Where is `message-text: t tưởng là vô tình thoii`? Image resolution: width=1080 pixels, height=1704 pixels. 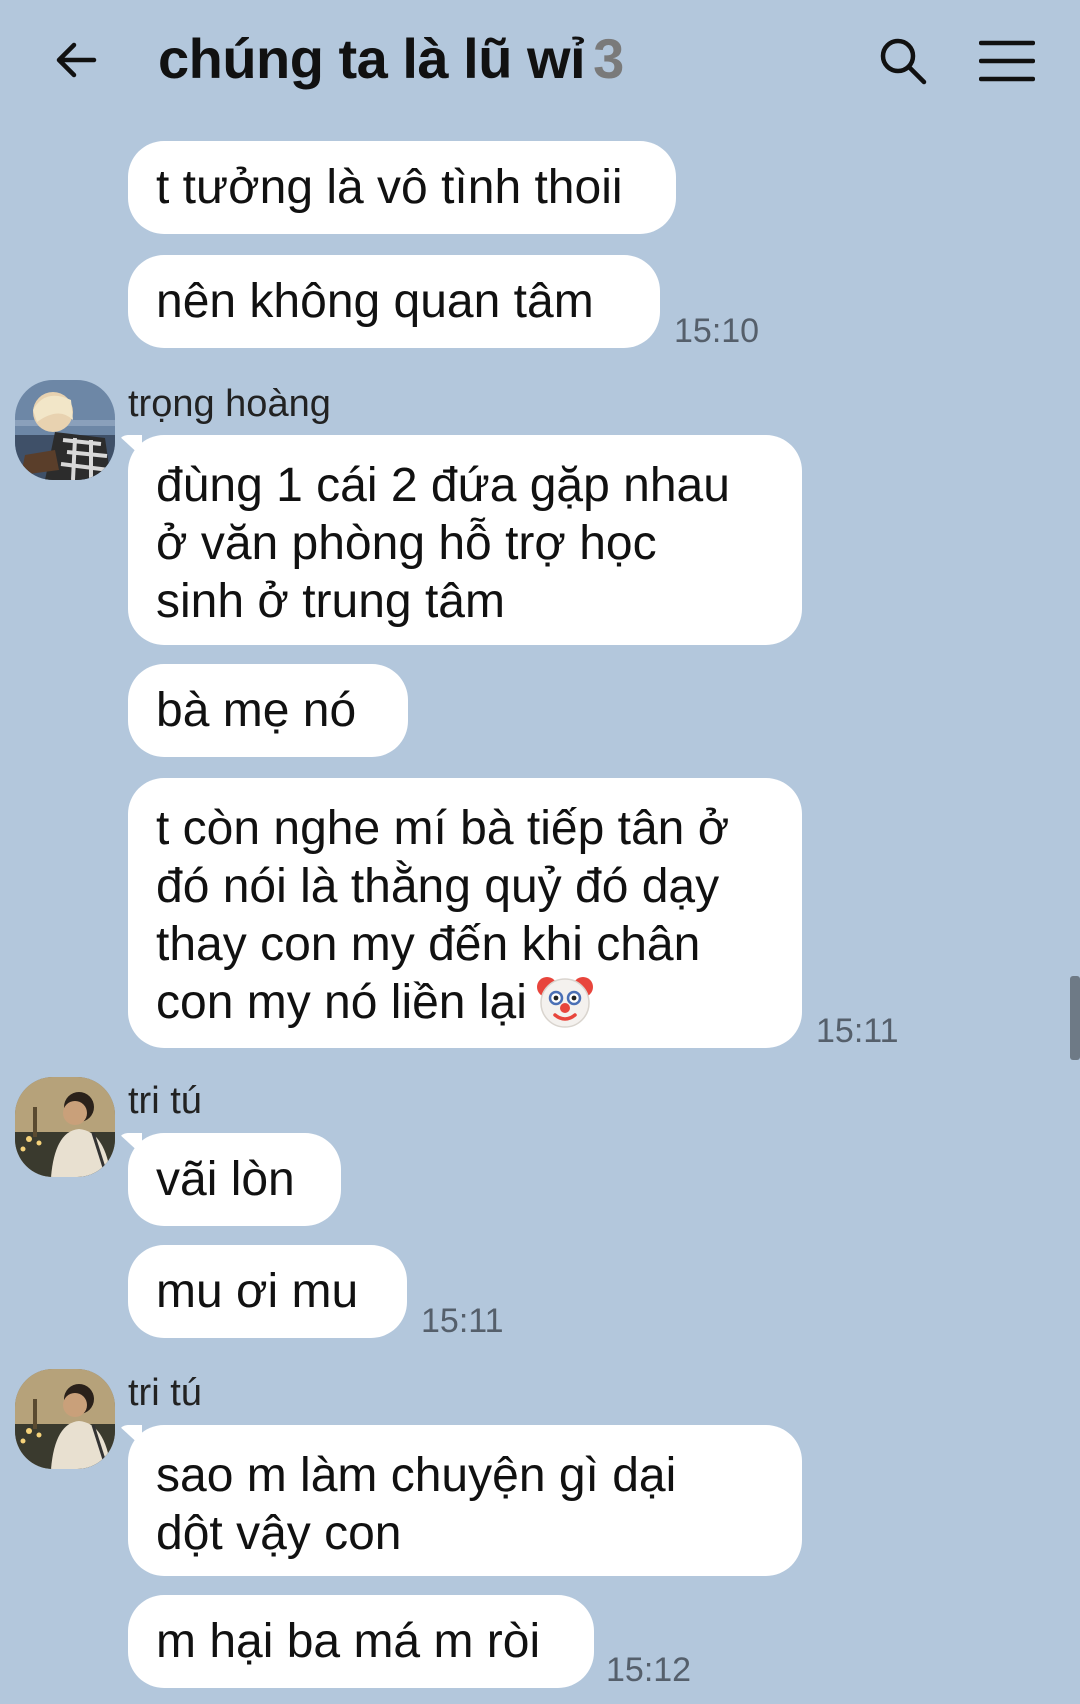 message-text: t tưởng là vô tình thoii is located at coordinates (389, 187).